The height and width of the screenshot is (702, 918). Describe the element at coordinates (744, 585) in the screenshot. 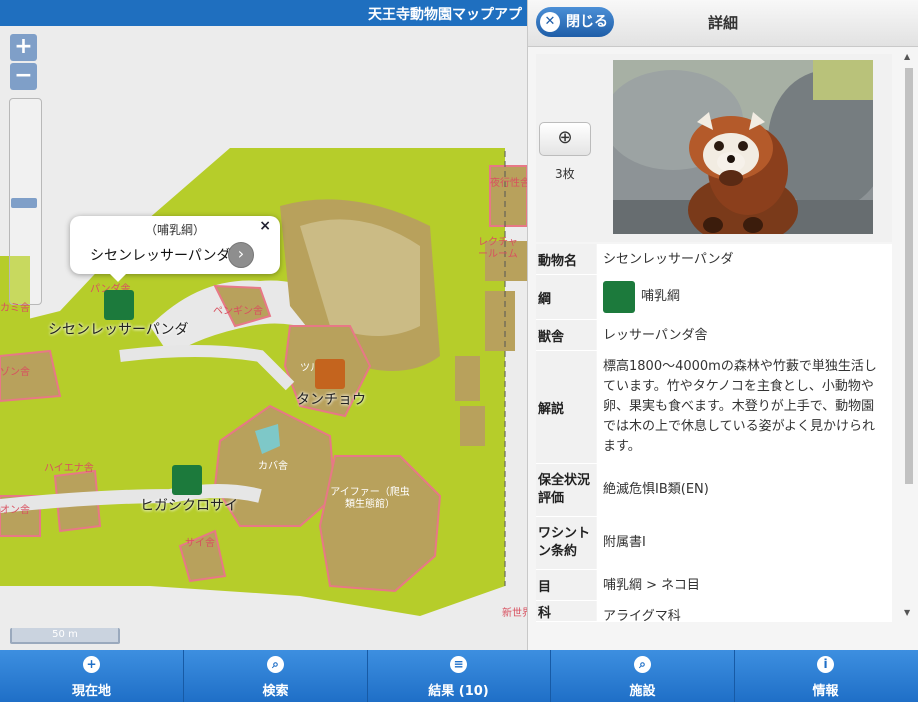

I see `row-value: 哺乳綱 > ネコ目` at that location.